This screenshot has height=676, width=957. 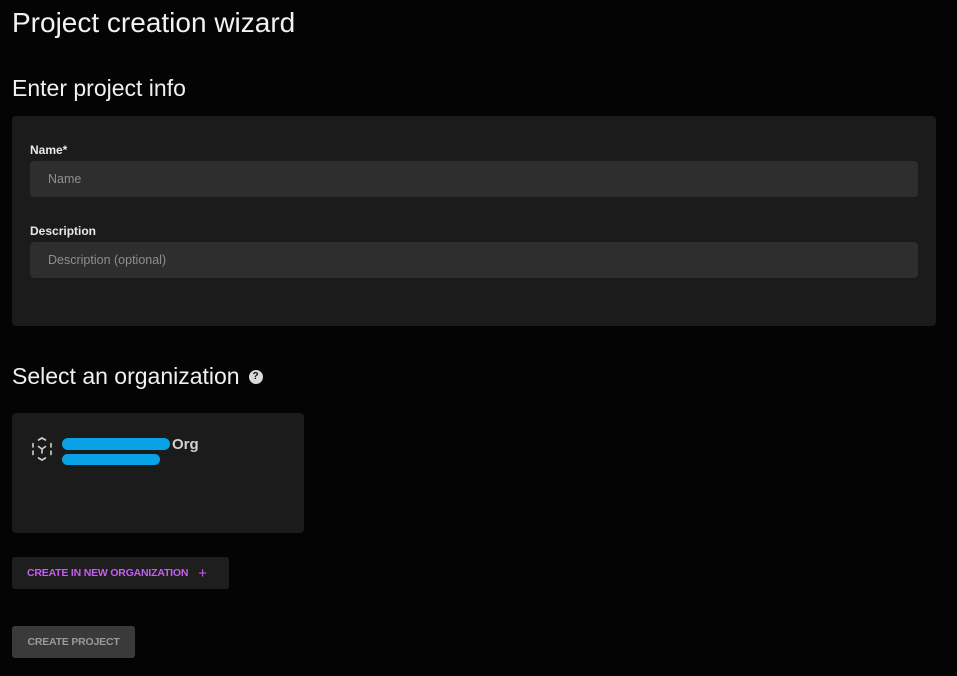 I want to click on dashed-cube-icon, so click(x=42, y=449).